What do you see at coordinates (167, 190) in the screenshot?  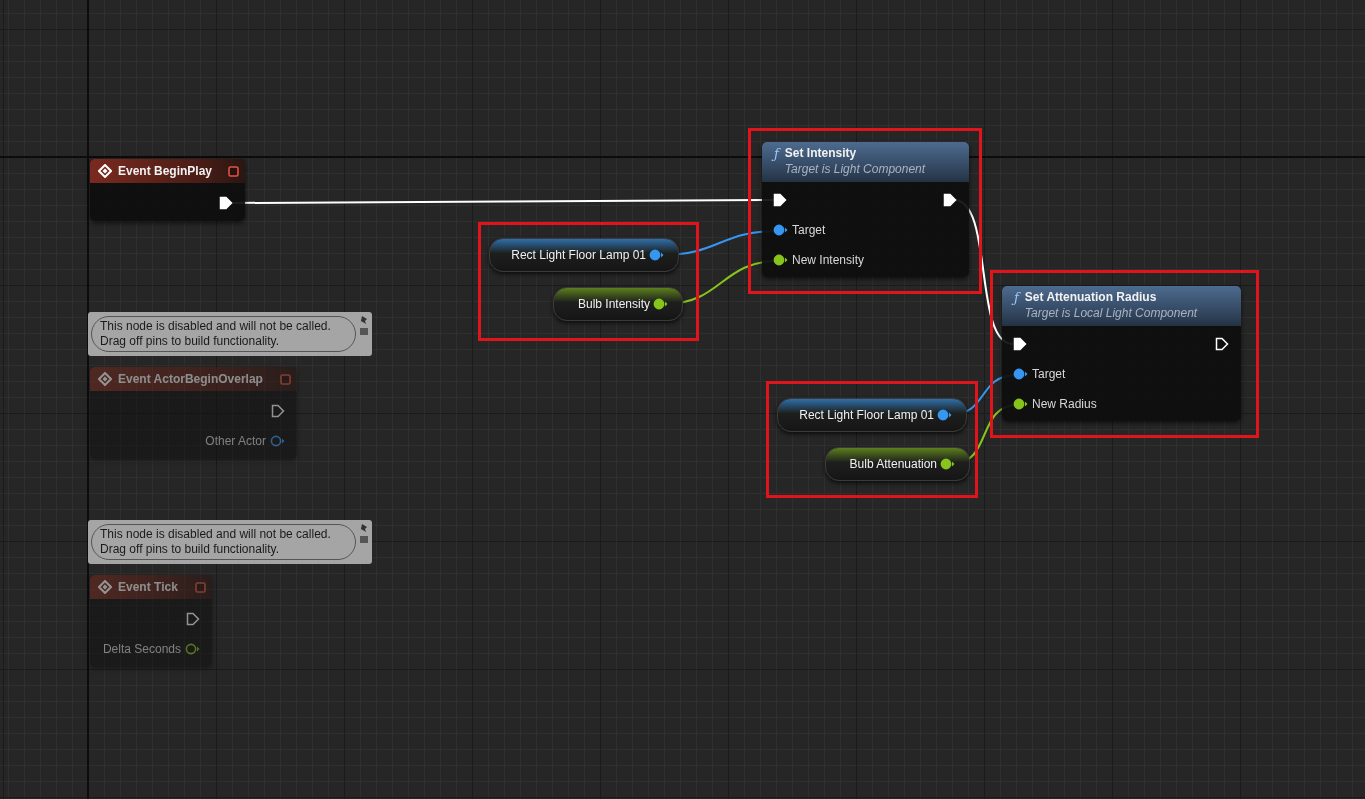 I see `event-node: Event BeginPlay` at bounding box center [167, 190].